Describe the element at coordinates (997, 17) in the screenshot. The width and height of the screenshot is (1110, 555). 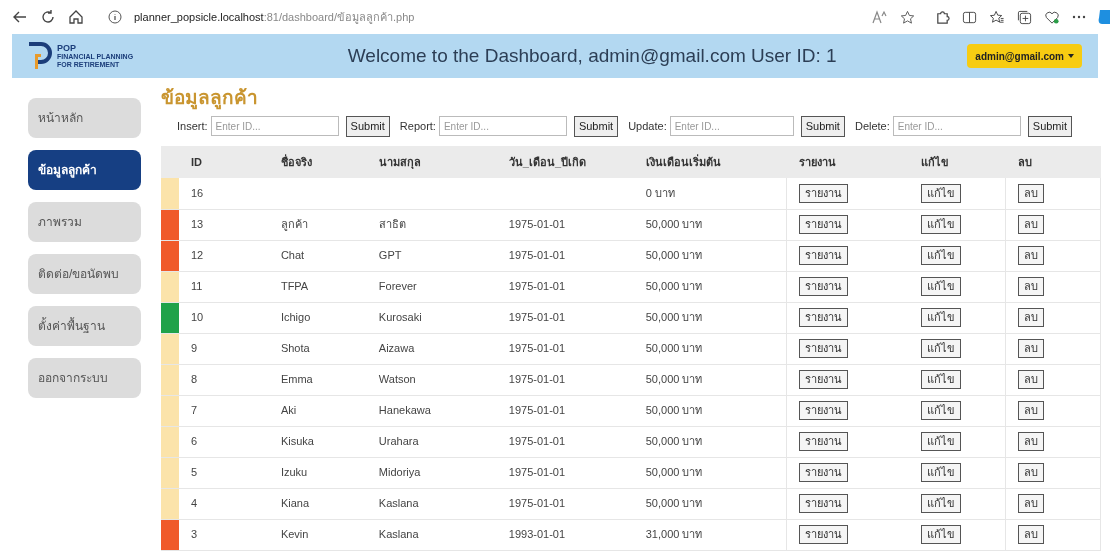
I see `favorites-icon` at that location.